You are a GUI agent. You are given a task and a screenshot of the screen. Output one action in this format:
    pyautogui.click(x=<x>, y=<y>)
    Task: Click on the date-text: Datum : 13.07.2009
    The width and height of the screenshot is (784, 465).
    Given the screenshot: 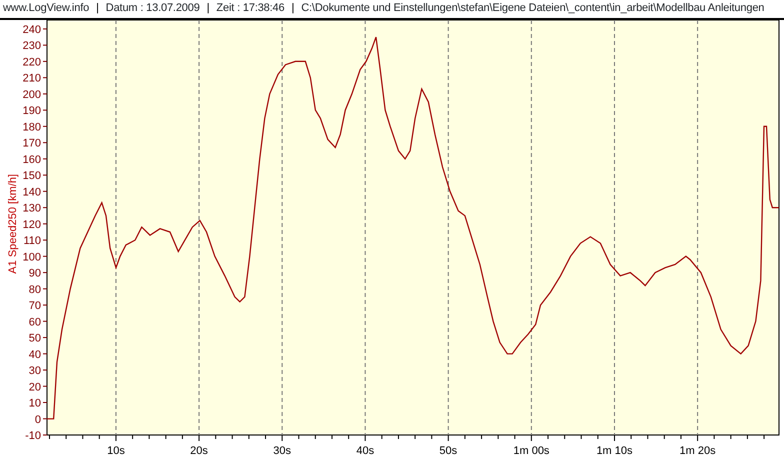 What is the action you would take?
    pyautogui.click(x=153, y=8)
    